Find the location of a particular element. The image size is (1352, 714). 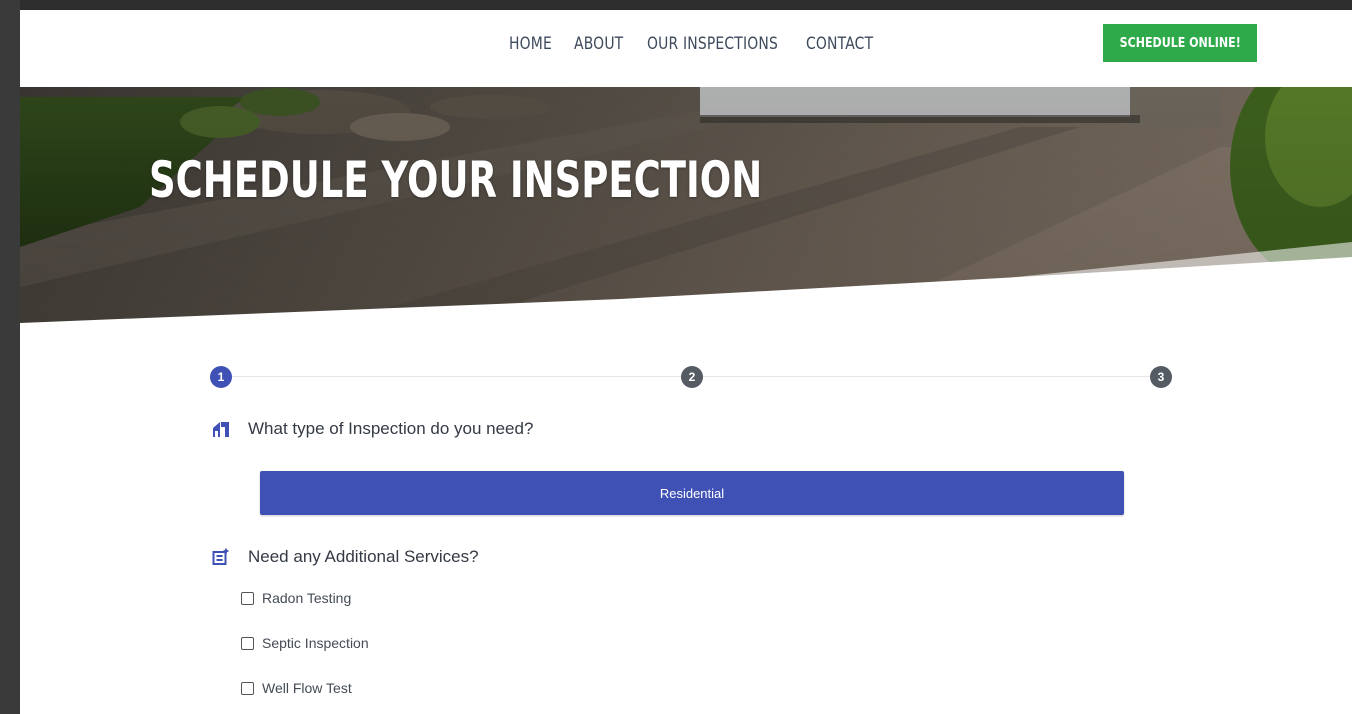

service-well-flow-test: Well Flow Test is located at coordinates (296, 688).